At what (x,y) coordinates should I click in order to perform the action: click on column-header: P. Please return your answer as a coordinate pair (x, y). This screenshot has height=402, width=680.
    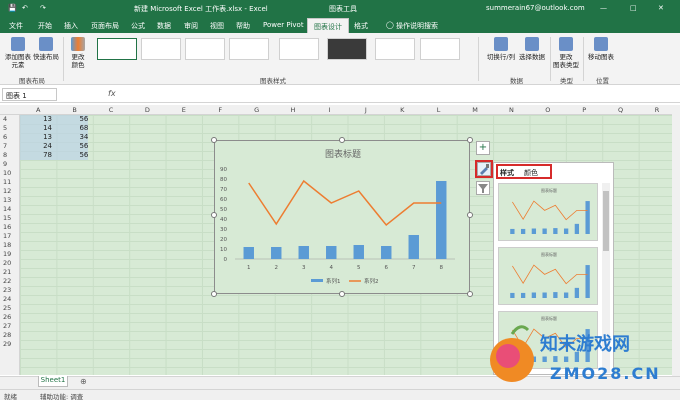
    Looking at the image, I should click on (584, 110).